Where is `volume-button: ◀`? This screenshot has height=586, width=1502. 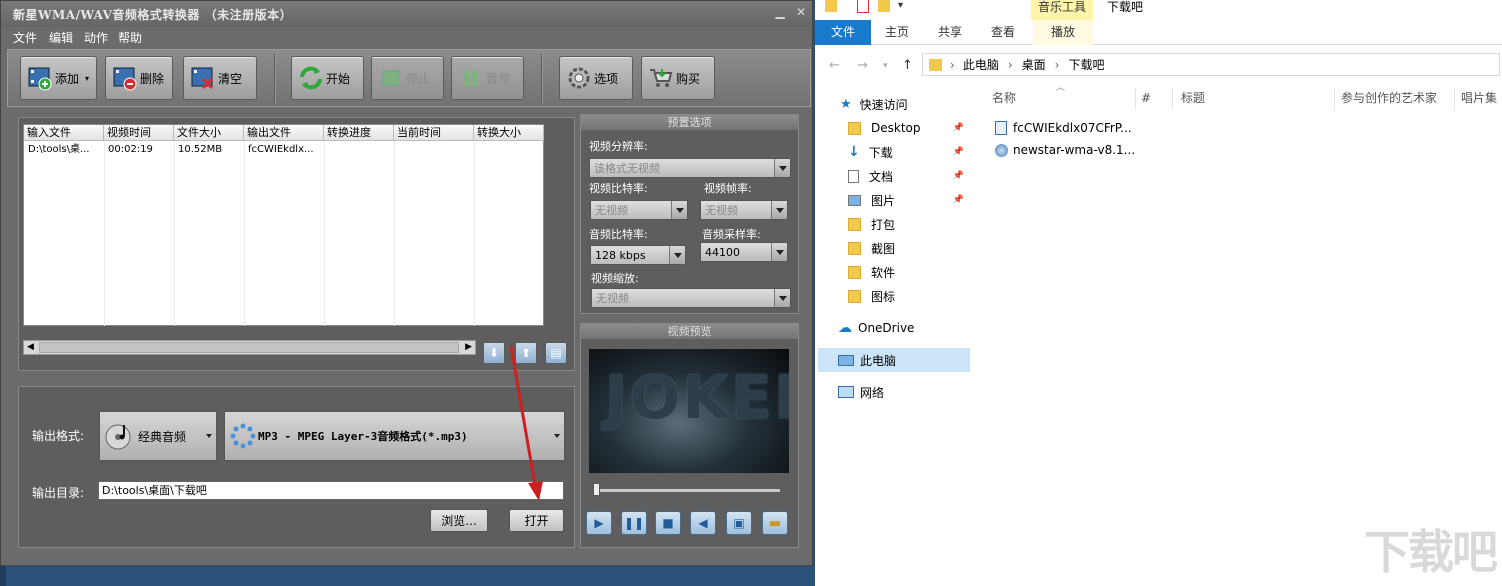 volume-button: ◀ is located at coordinates (703, 523).